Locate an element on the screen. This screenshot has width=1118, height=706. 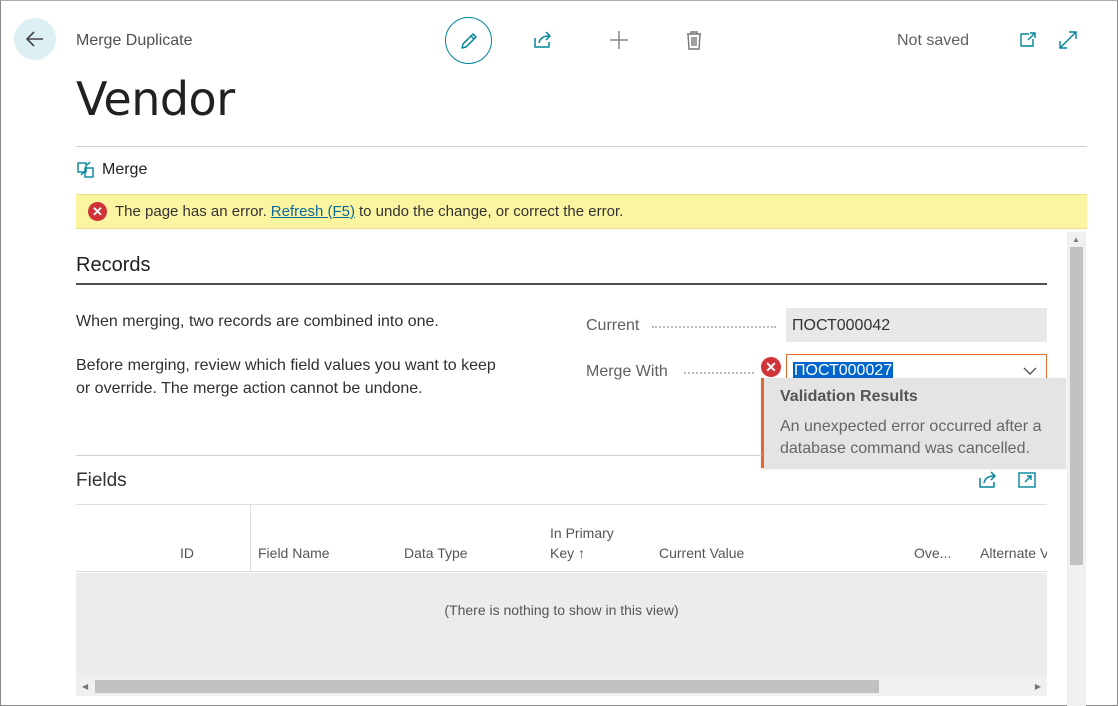
field-error-icon: ✕ is located at coordinates (771, 367).